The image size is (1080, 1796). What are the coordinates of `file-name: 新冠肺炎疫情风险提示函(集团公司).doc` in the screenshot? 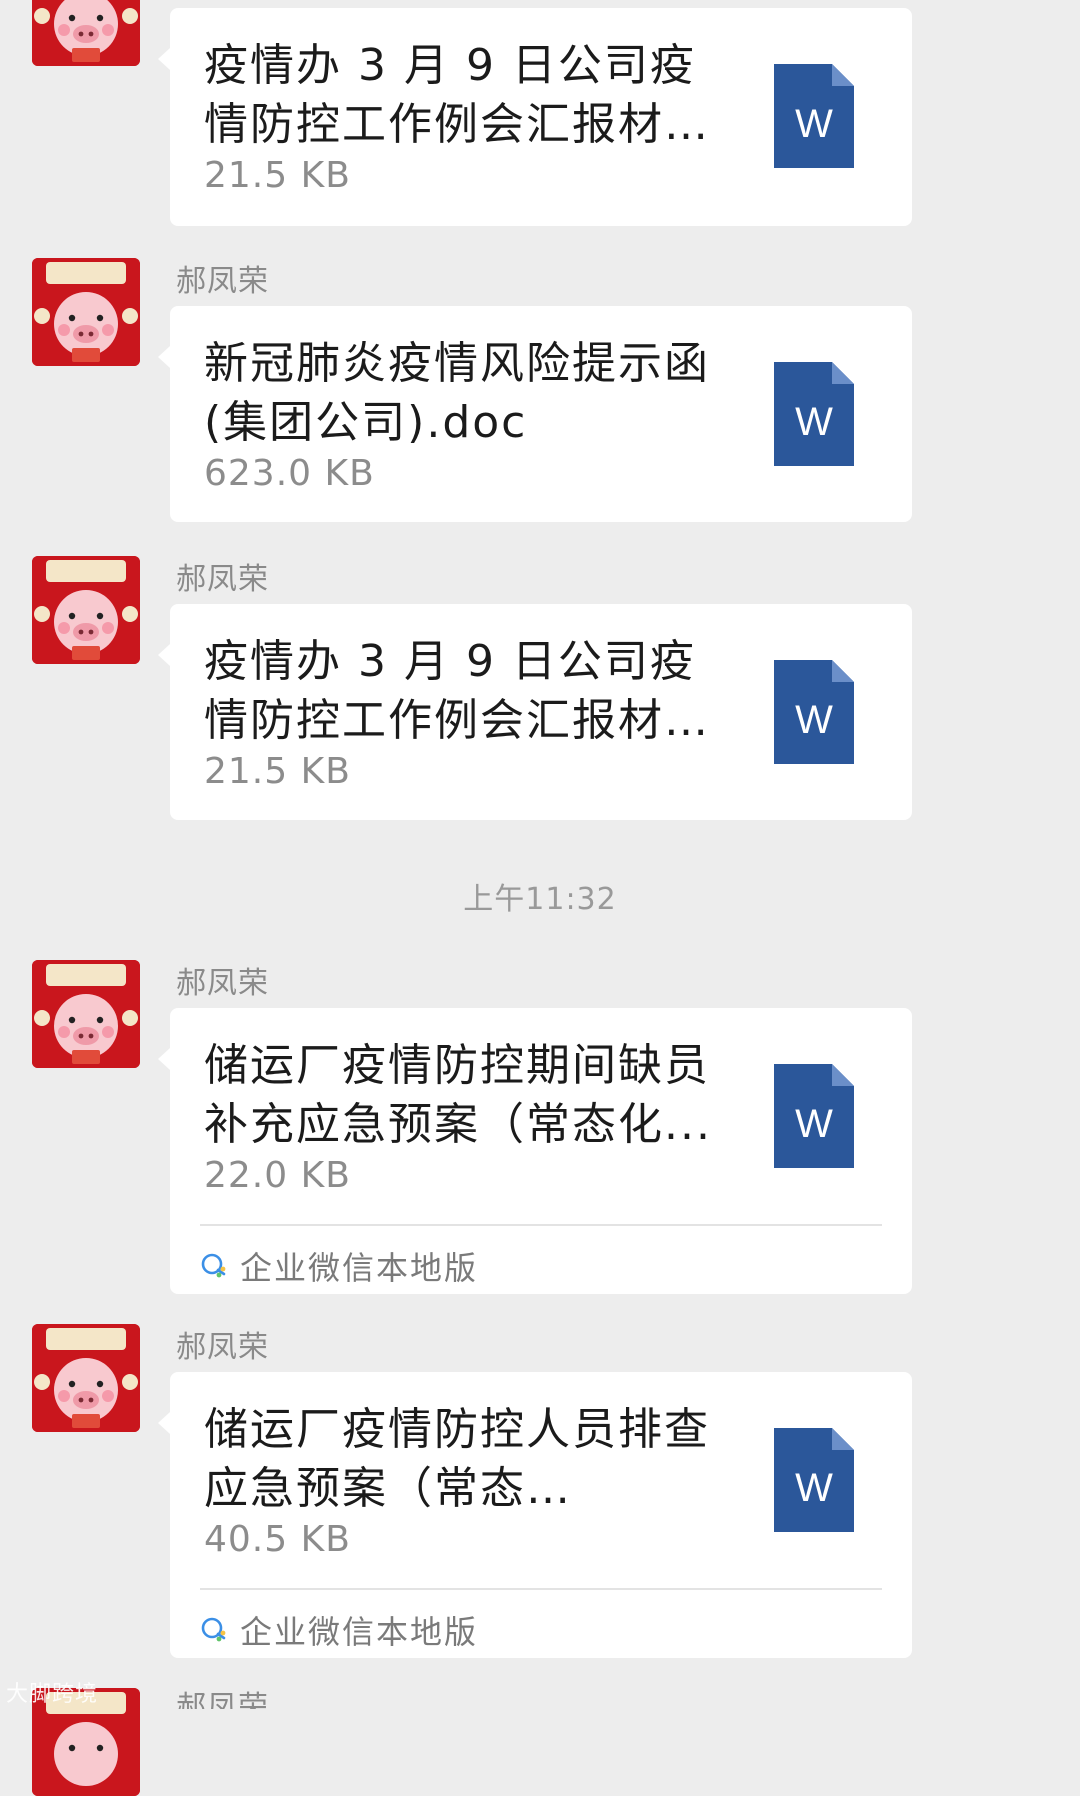 It's located at (457, 393).